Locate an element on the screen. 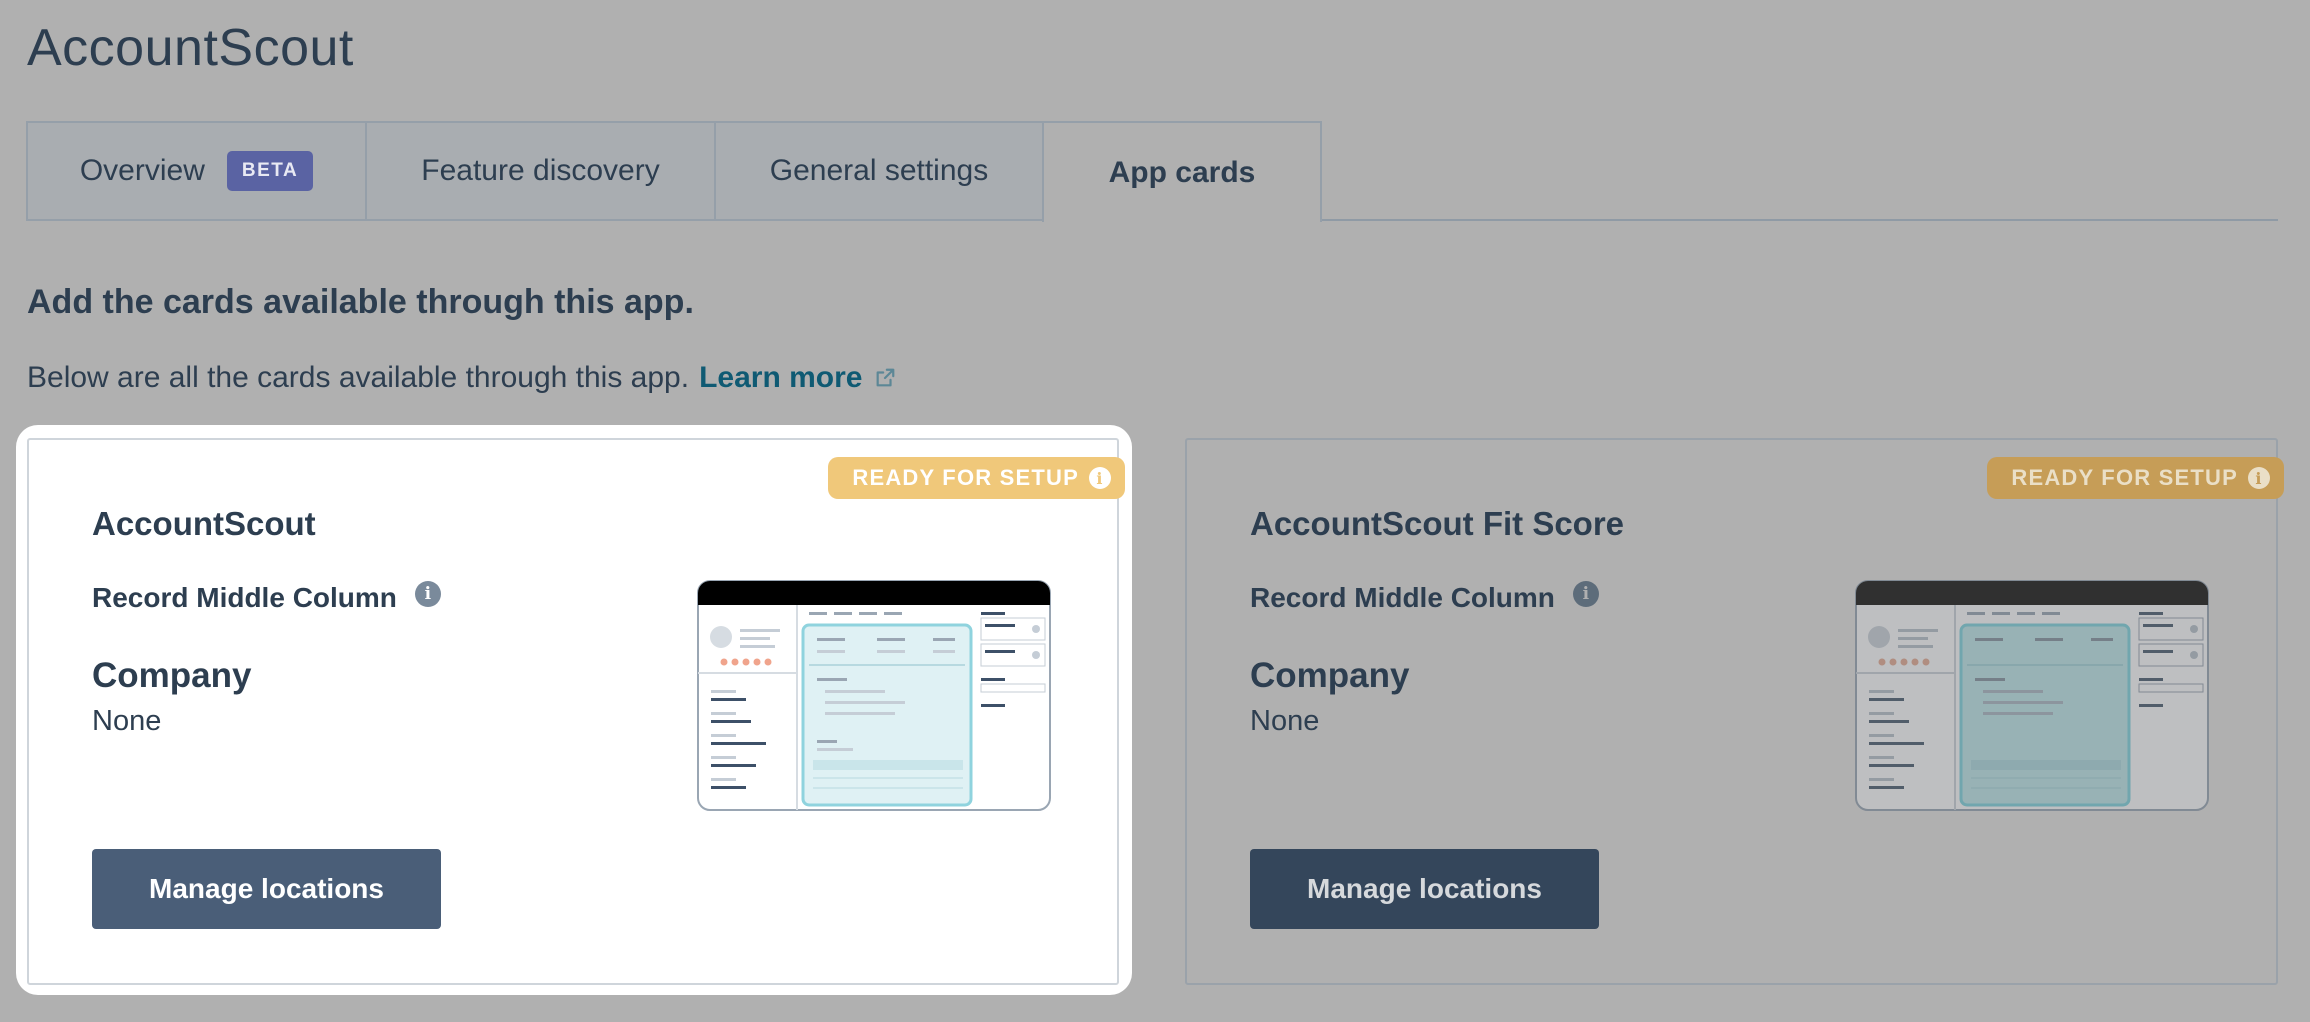 Image resolution: width=2310 pixels, height=1022 pixels. external-link-icon is located at coordinates (885, 378).